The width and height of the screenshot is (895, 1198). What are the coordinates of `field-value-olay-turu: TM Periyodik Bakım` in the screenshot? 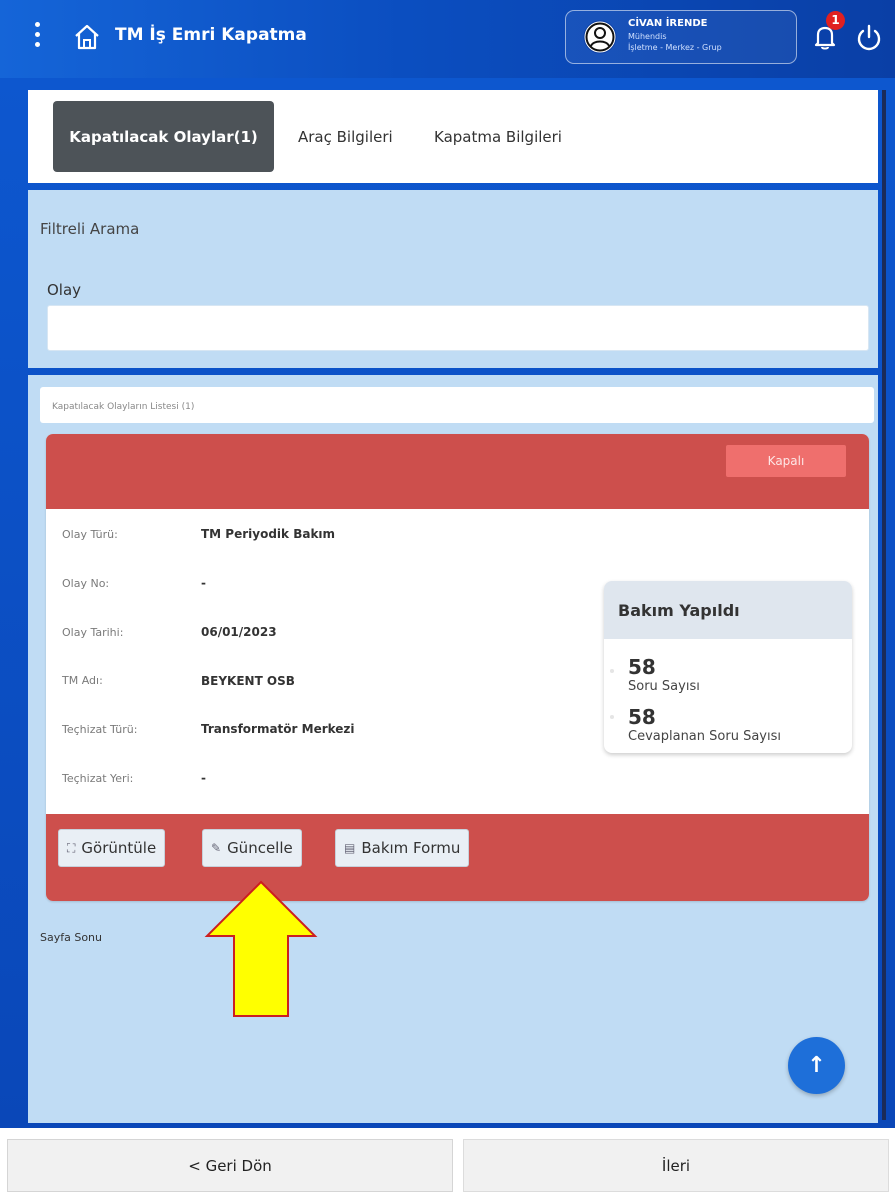 It's located at (268, 534).